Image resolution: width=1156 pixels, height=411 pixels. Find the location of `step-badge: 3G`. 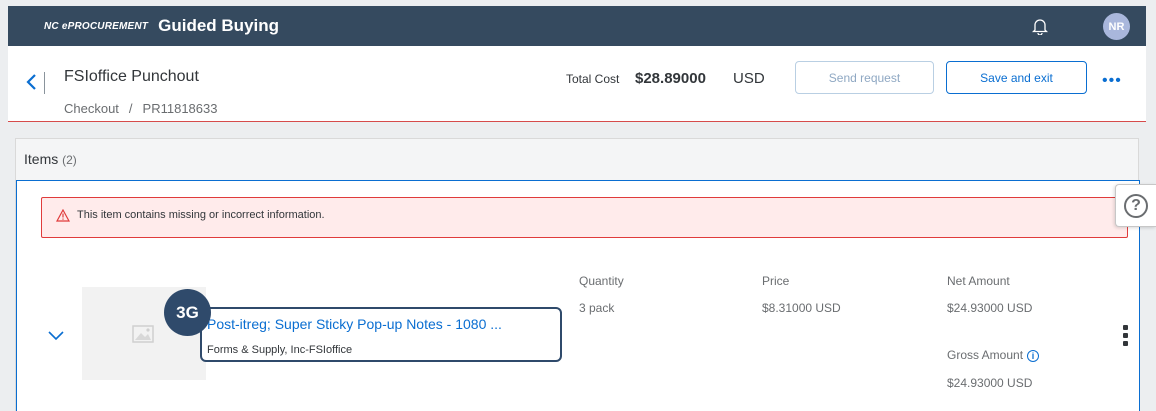

step-badge: 3G is located at coordinates (187, 312).